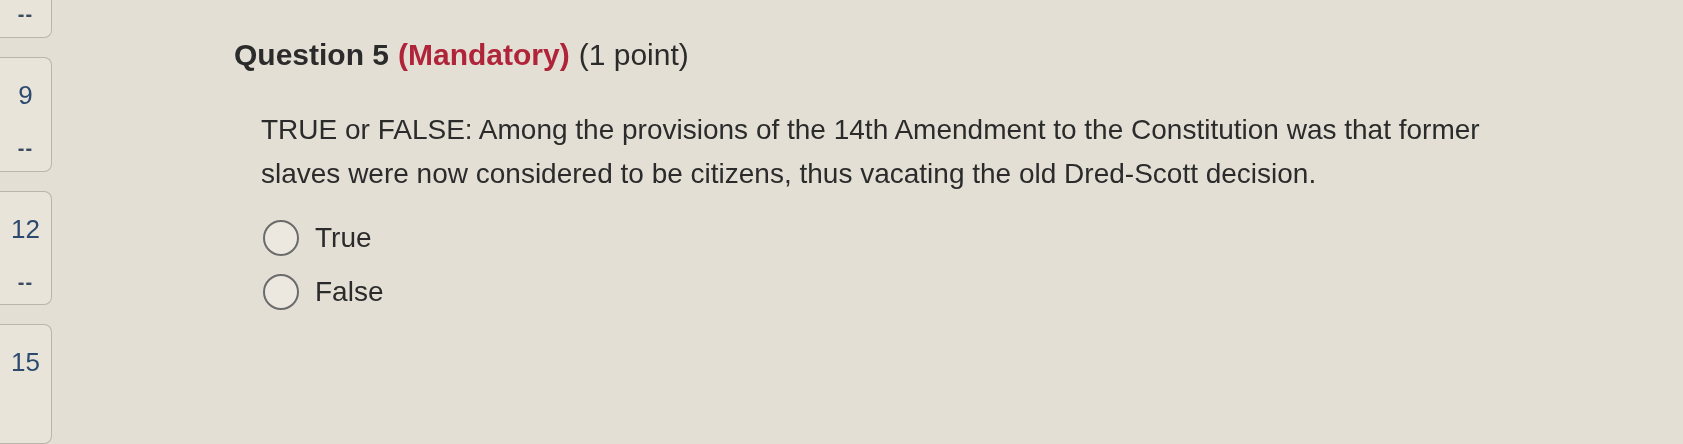  I want to click on question-text: TRUE or FALSE: Among the provisions of the 14th Amendment to the Constitution was that former slaves were now considered to be citizens, thus vacating the old Dred-Scott decision., so click(871, 152).